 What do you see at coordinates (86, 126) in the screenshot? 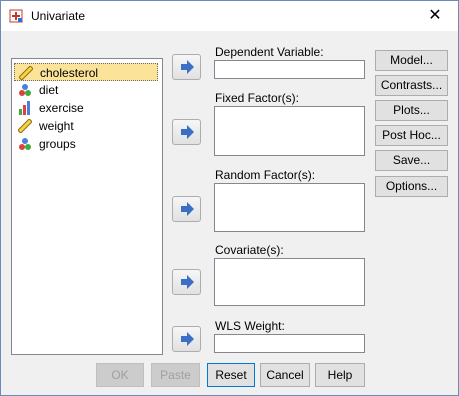
I see `variable-item-weight: weight` at bounding box center [86, 126].